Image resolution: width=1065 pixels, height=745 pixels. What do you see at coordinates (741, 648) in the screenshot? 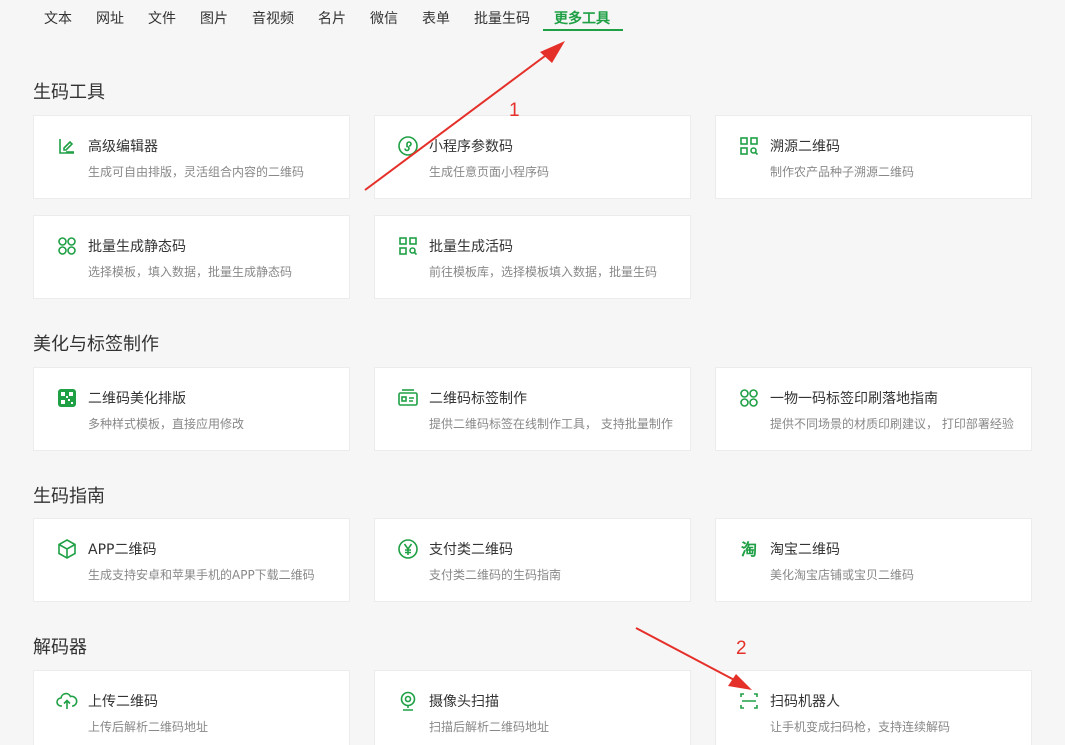
I see `annotation-number-2: 2` at bounding box center [741, 648].